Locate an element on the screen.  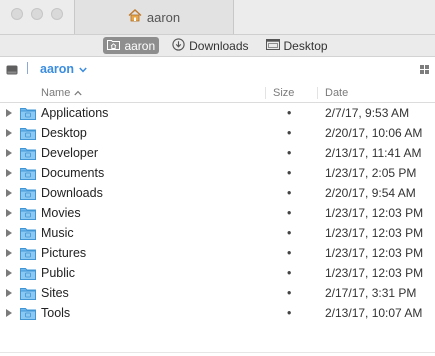
file-date: 2/7/17, 9:53 AM is located at coordinates (367, 113).